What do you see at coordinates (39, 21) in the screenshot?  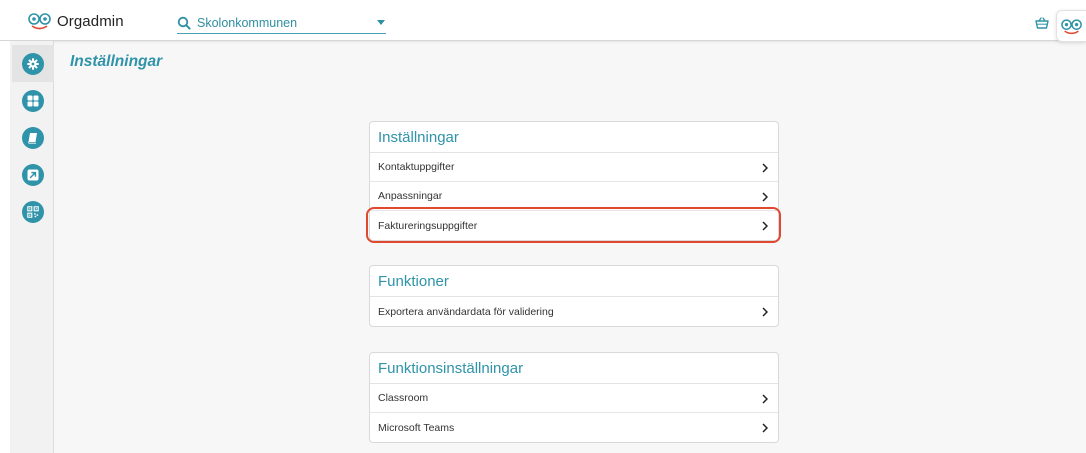 I see `logo-eyes-icon` at bounding box center [39, 21].